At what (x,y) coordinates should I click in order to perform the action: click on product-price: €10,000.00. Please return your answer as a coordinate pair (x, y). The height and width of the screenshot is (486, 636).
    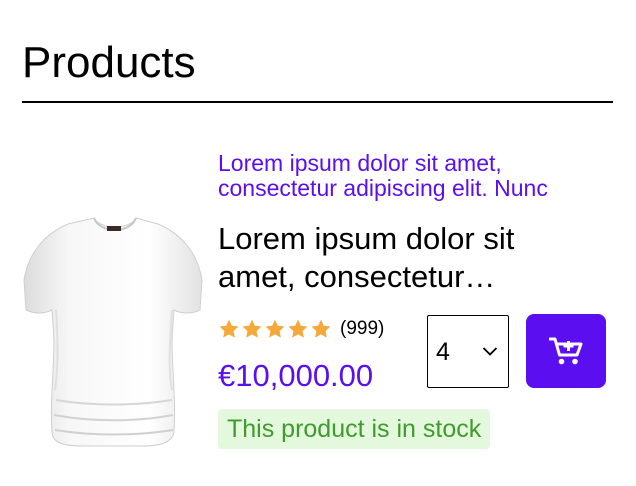
    Looking at the image, I should click on (296, 375).